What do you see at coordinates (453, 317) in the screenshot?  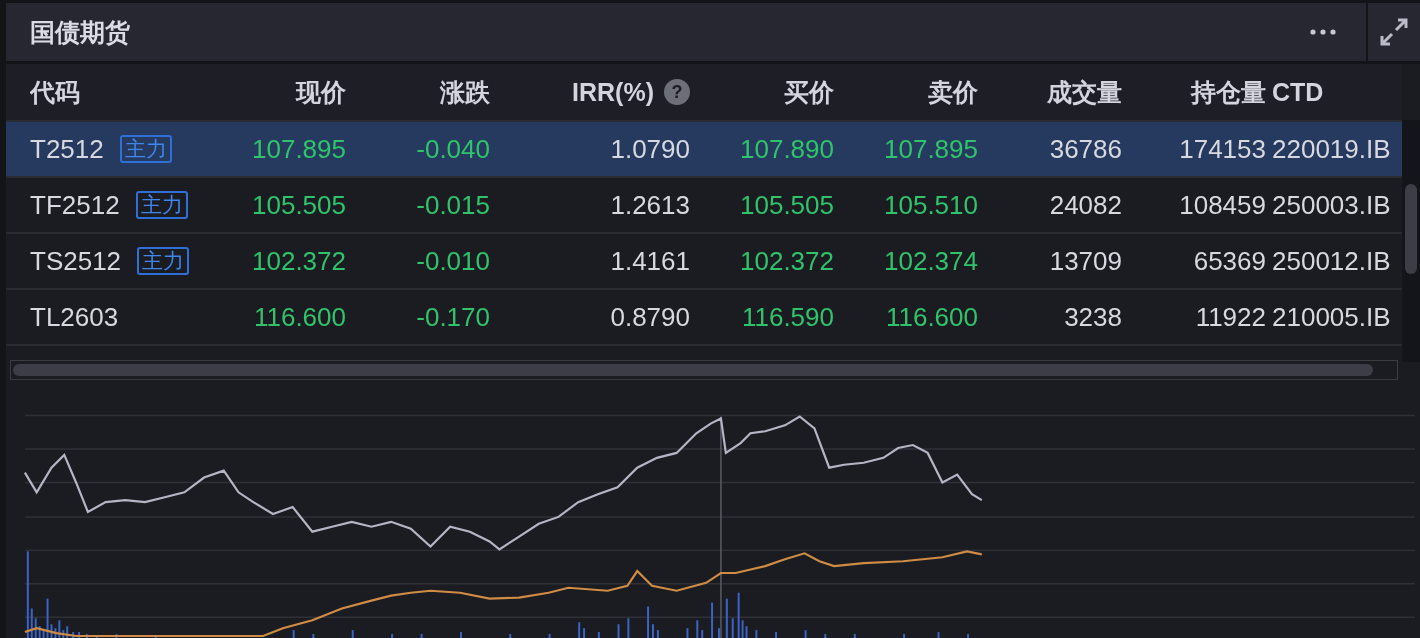 I see `table-cell: -0.170` at bounding box center [453, 317].